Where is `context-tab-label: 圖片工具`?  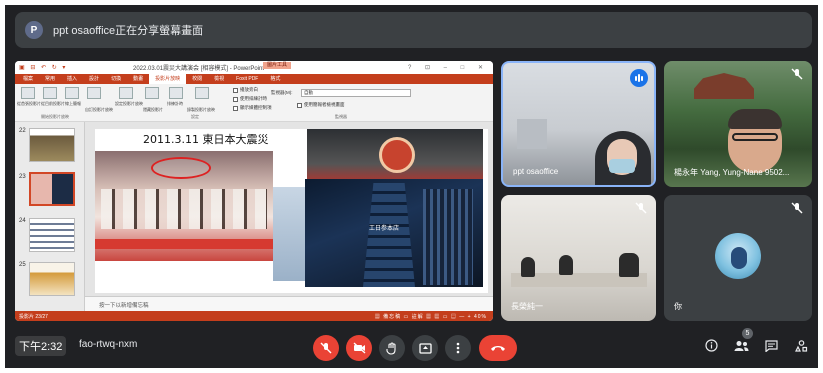
context-tab-label: 圖片工具 is located at coordinates (277, 65).